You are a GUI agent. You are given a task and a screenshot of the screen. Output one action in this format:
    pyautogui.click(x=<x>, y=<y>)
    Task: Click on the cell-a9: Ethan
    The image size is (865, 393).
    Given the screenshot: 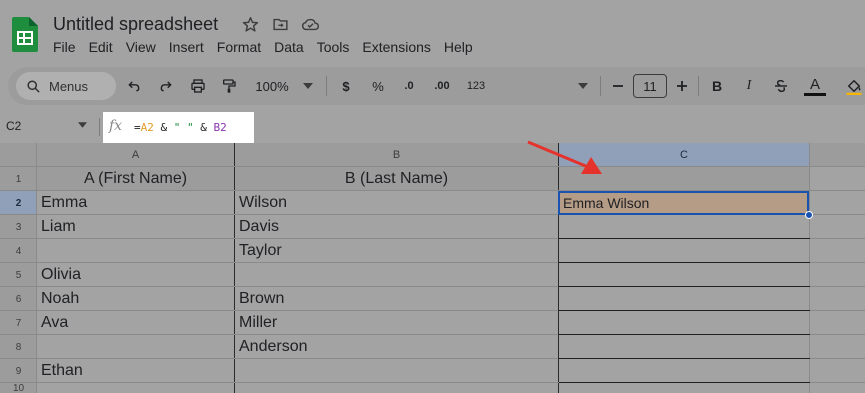 What is the action you would take?
    pyautogui.click(x=135, y=371)
    